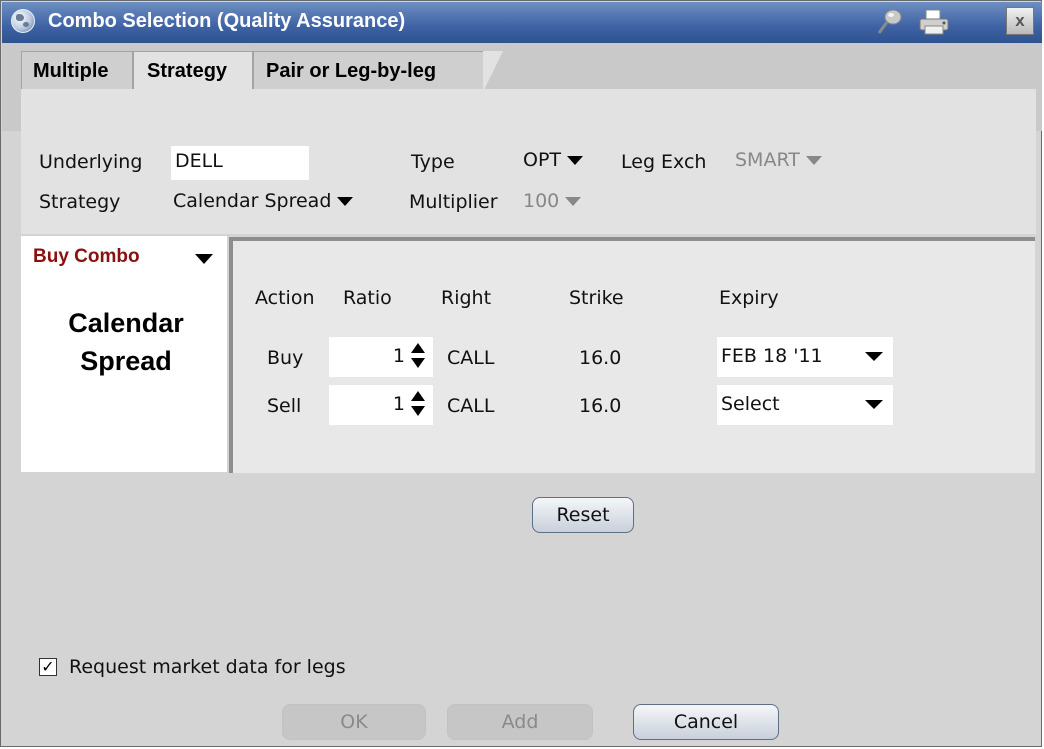  What do you see at coordinates (600, 406) in the screenshot?
I see `leg-2-strike: 16.0` at bounding box center [600, 406].